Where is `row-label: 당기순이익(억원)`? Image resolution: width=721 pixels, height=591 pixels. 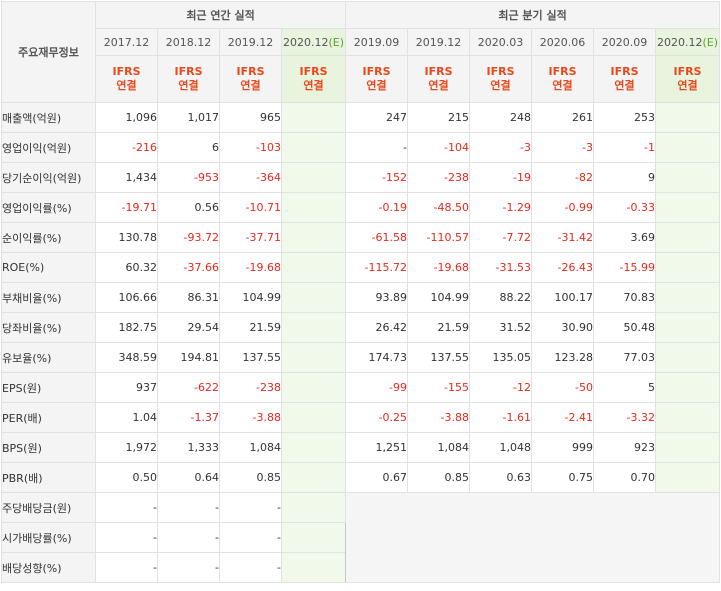 row-label: 당기순이익(억원) is located at coordinates (48, 177).